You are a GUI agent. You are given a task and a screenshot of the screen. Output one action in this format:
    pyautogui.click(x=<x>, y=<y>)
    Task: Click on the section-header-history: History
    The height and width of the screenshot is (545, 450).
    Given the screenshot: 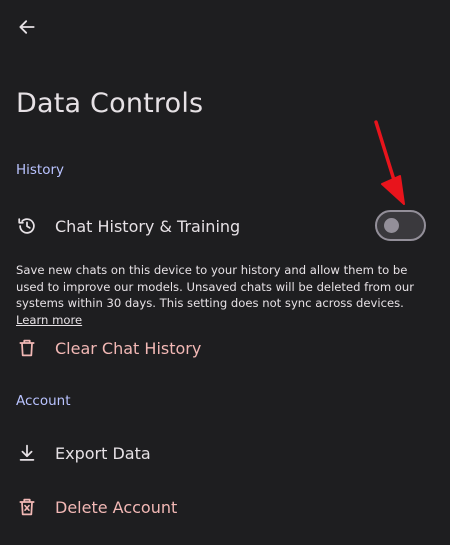 What is the action you would take?
    pyautogui.click(x=40, y=170)
    